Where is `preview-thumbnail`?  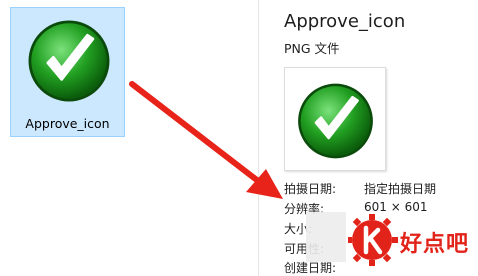 preview-thumbnail is located at coordinates (335, 119).